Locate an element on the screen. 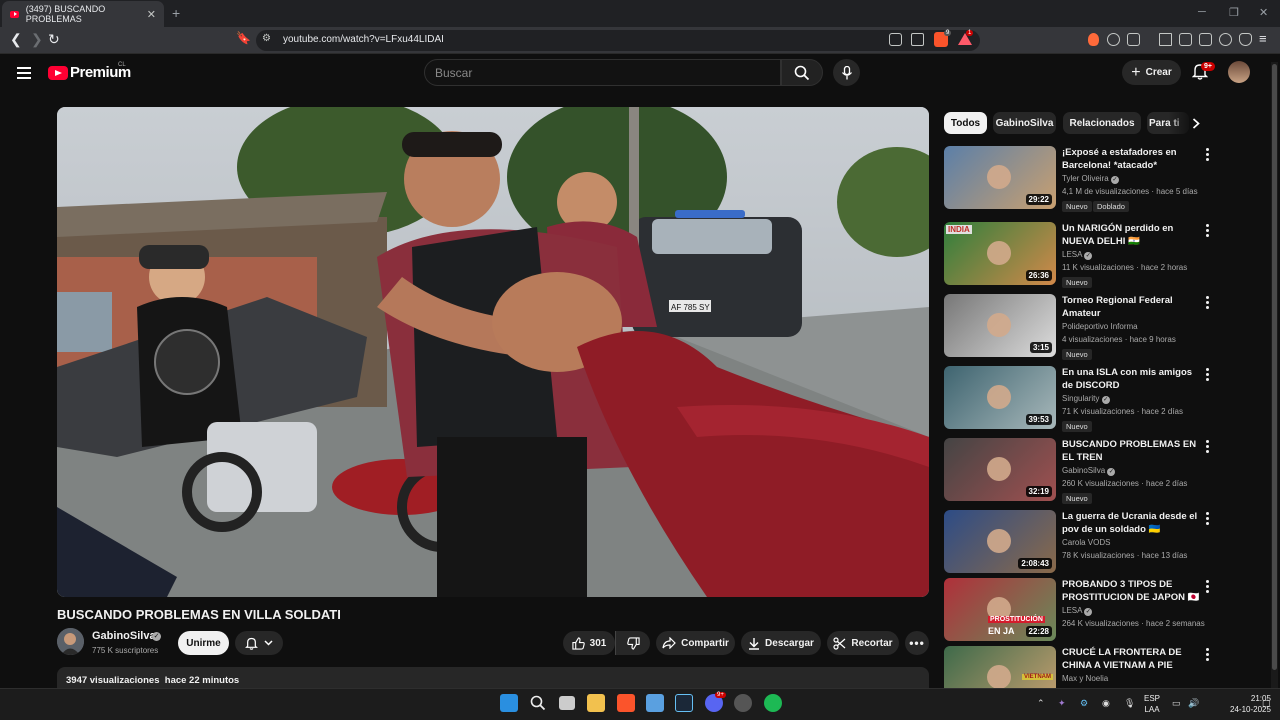  page-scrollbar-thumb is located at coordinates (1274, 367).